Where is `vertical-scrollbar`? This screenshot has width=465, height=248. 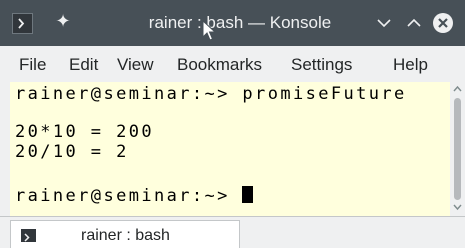 vertical-scrollbar is located at coordinates (457, 149).